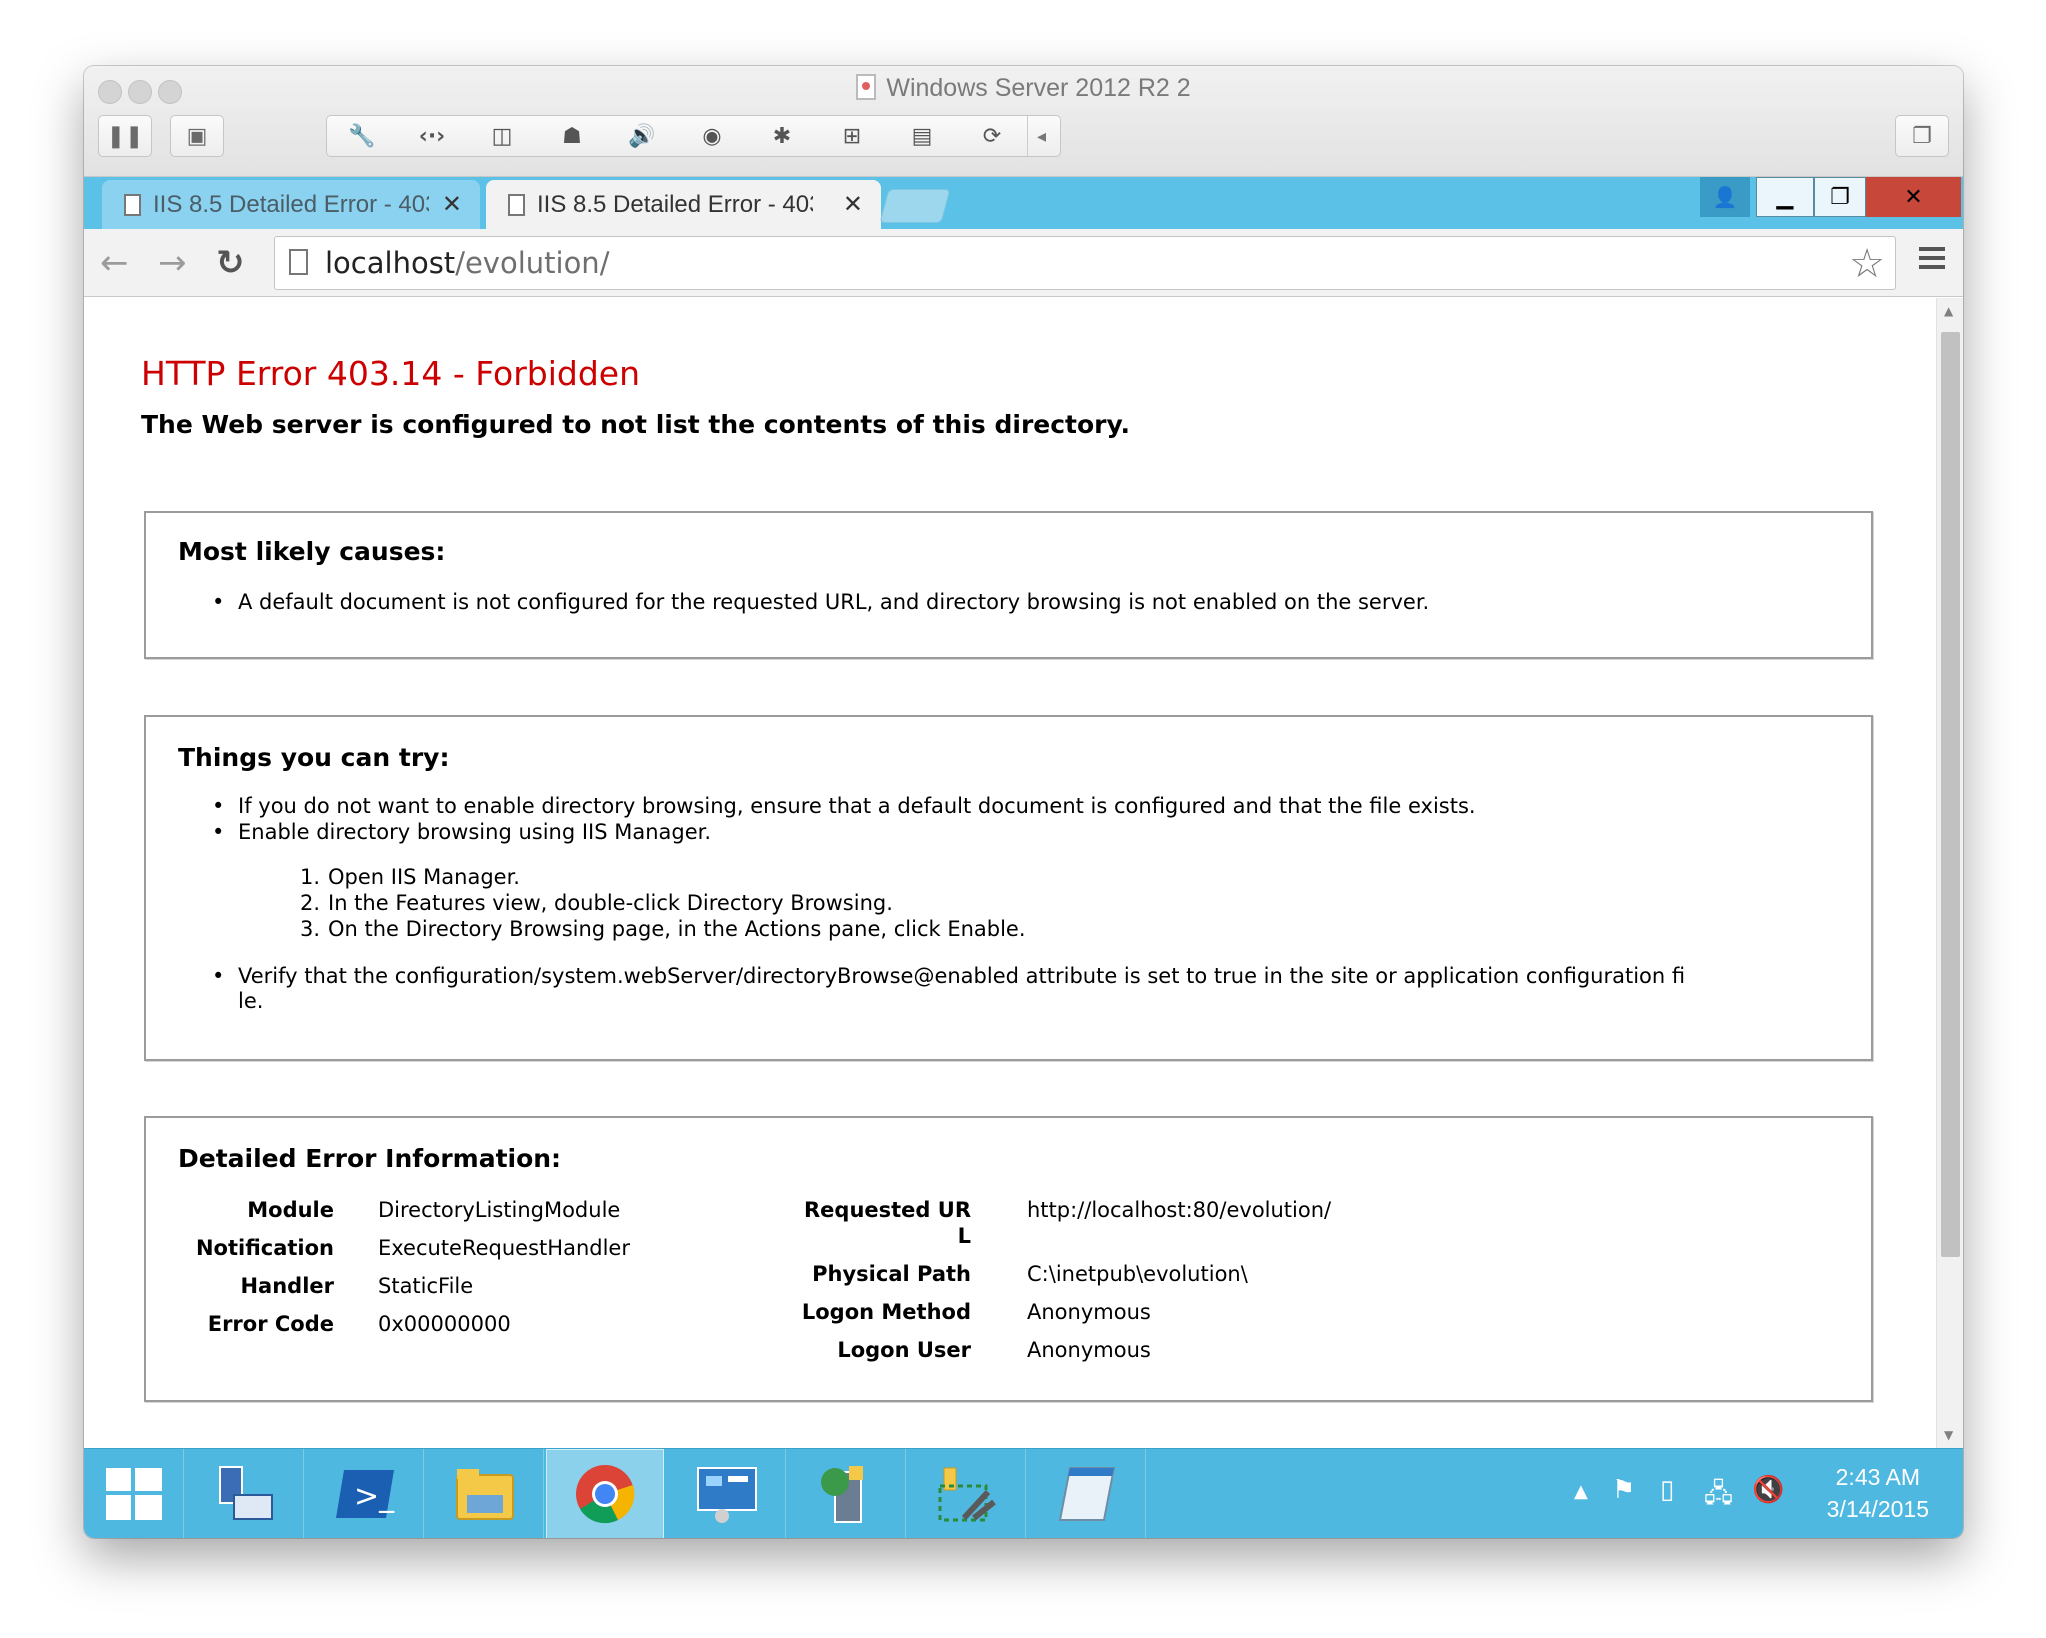 This screenshot has height=1638, width=2046. What do you see at coordinates (1041, 136) in the screenshot?
I see `chevron-left-icon: ◂` at bounding box center [1041, 136].